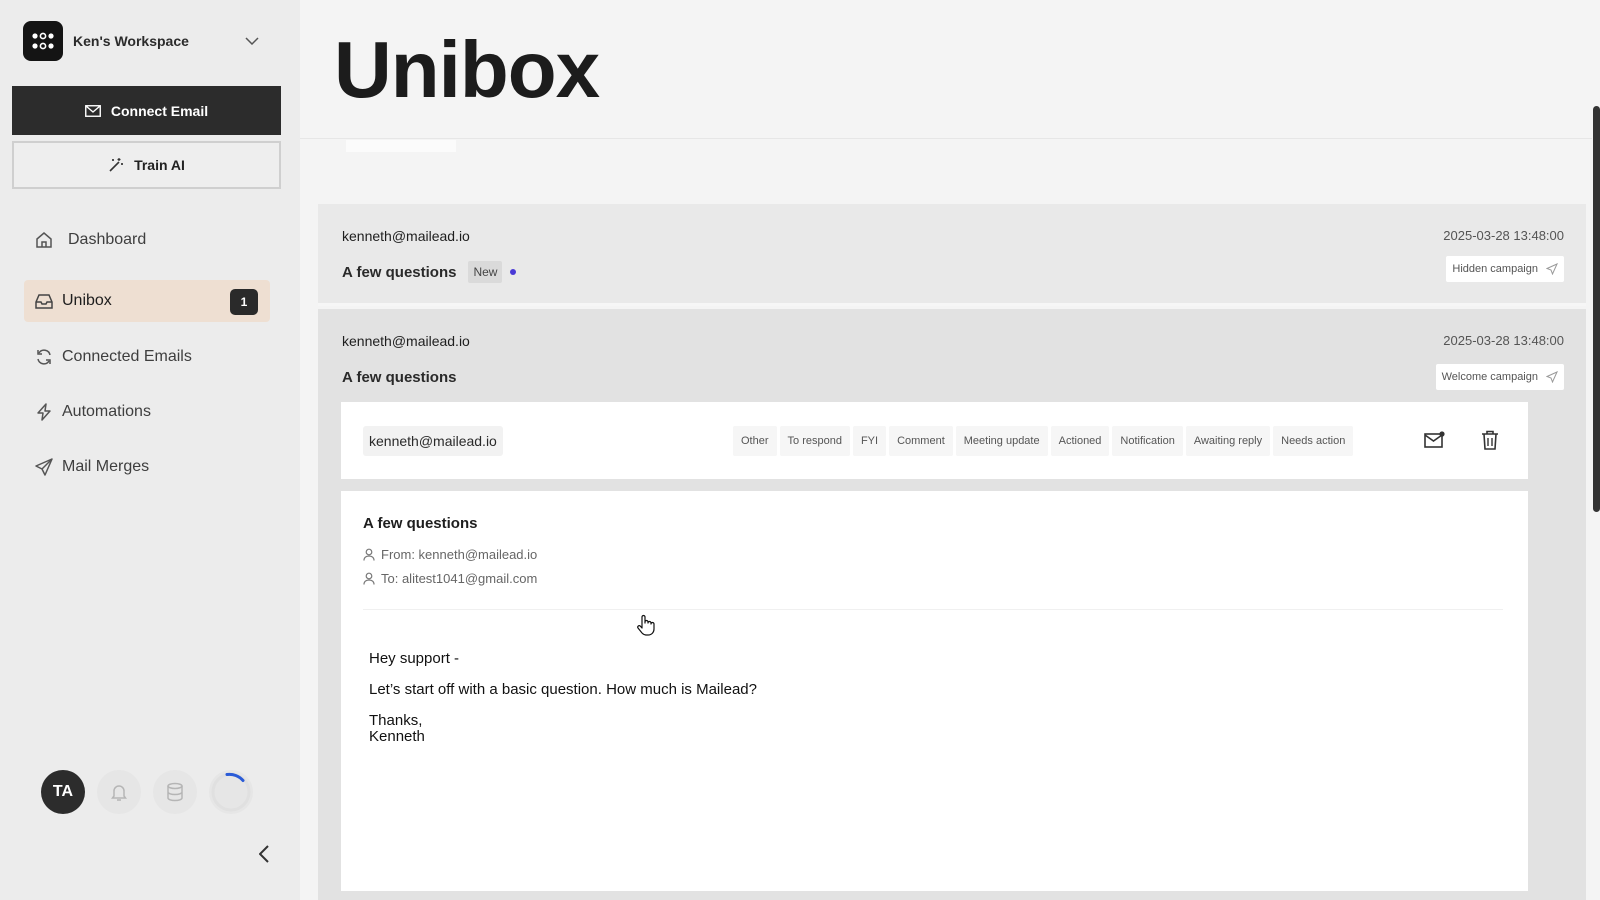  I want to click on sidebar-item-mail-merges: Mail Merges, so click(147, 467).